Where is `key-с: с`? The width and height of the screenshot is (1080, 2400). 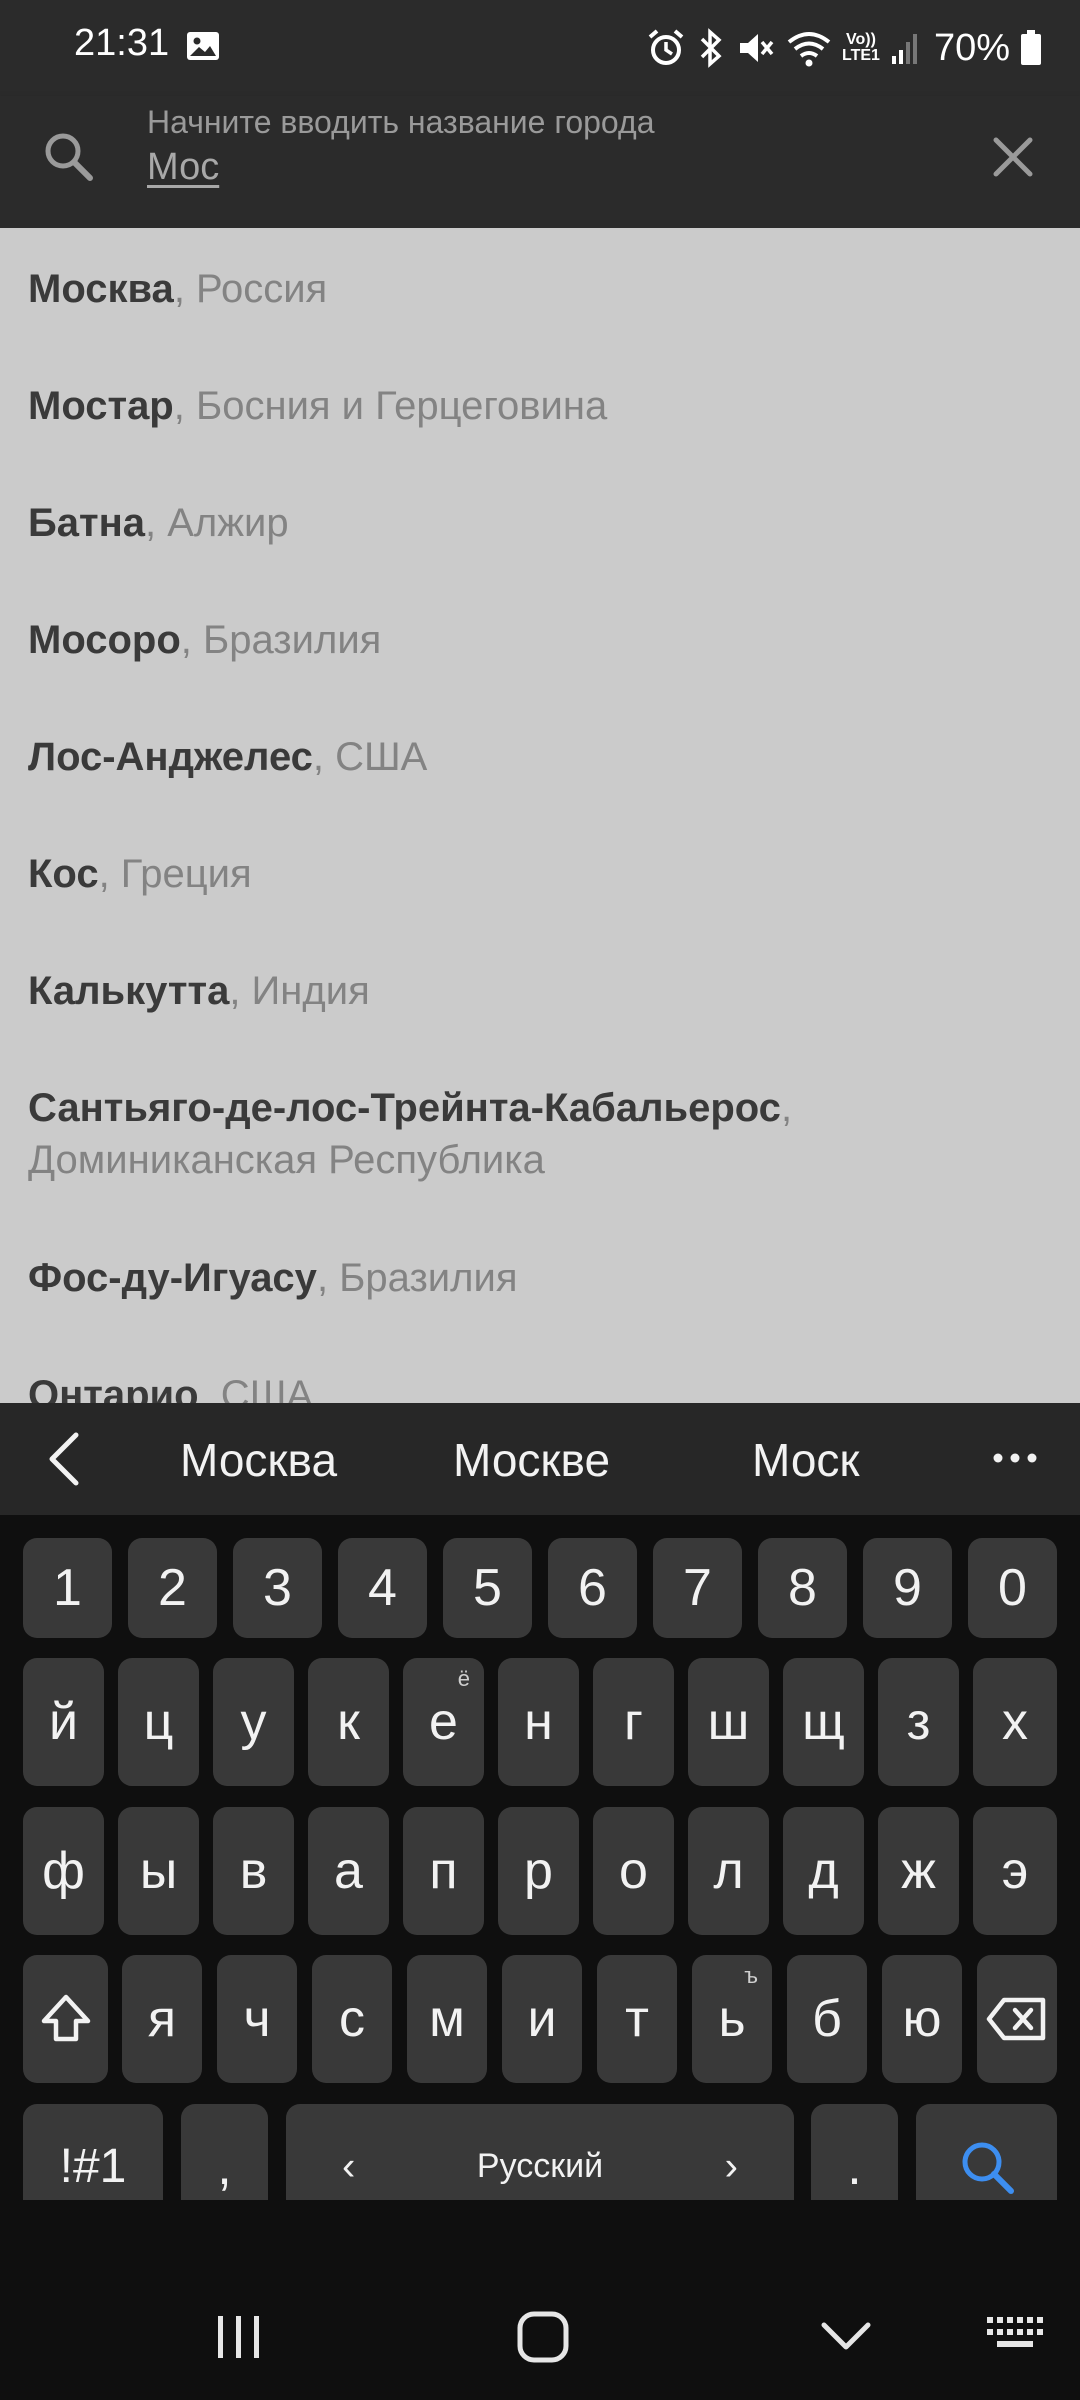
key-с: с is located at coordinates (352, 2019).